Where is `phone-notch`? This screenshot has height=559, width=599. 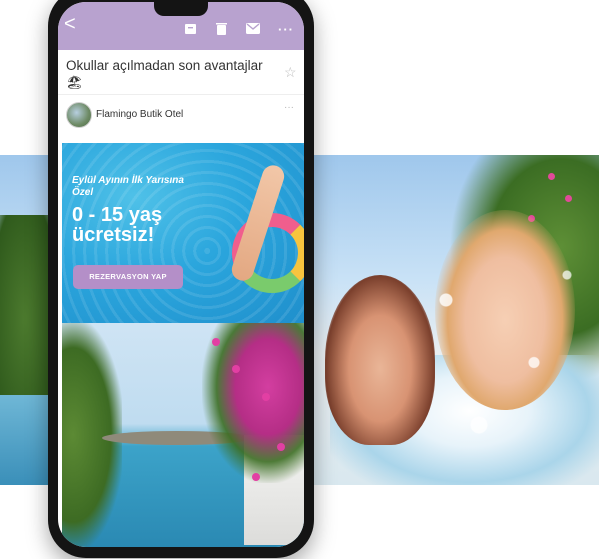
phone-notch is located at coordinates (181, 9).